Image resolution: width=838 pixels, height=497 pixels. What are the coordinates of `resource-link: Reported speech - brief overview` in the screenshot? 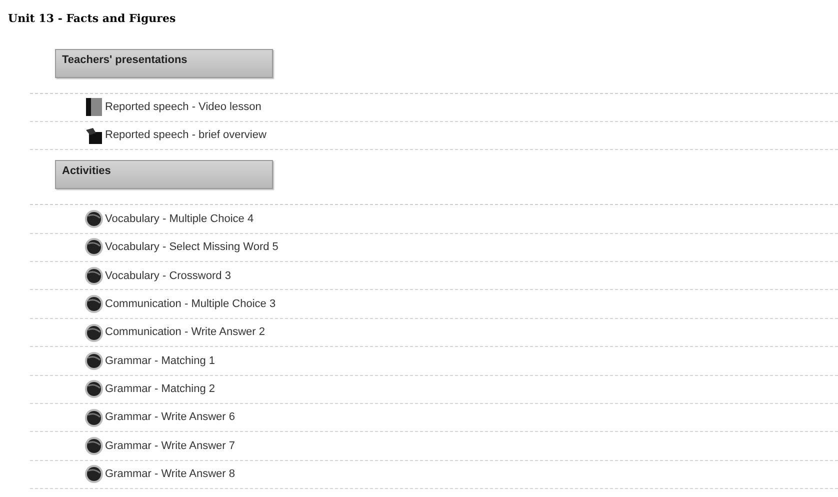 It's located at (175, 136).